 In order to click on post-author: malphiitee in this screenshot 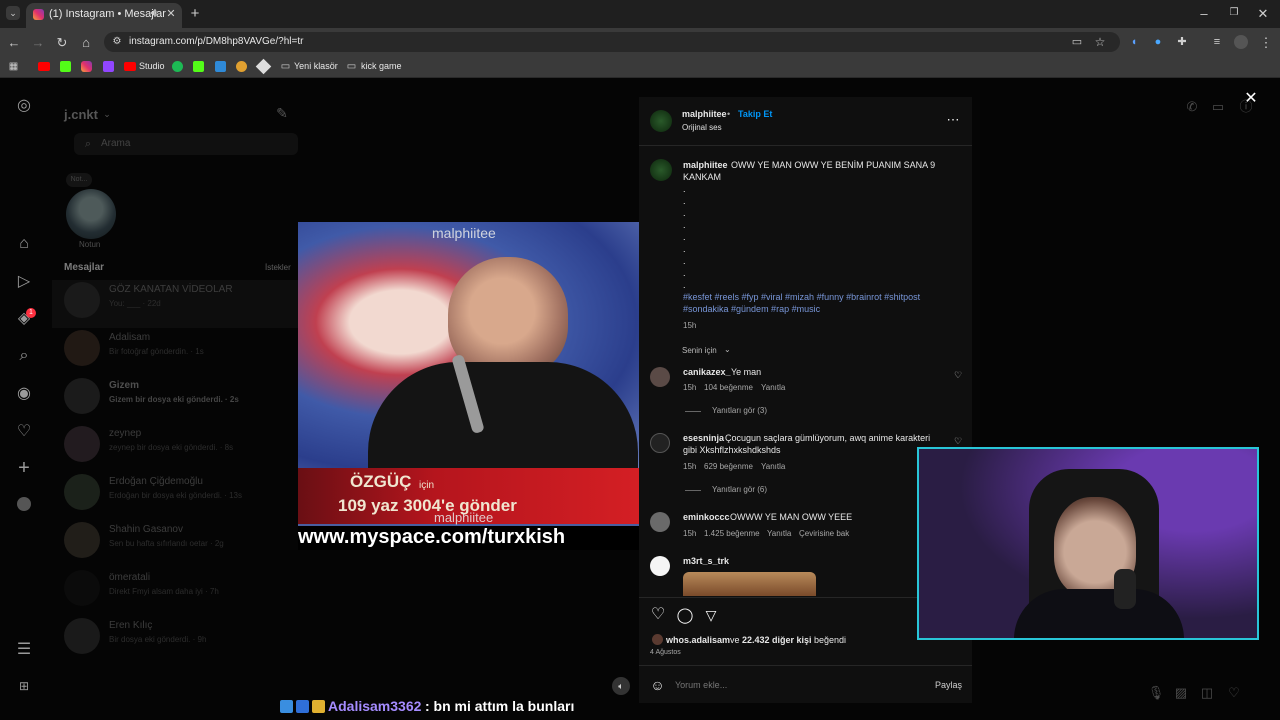, I will do `click(704, 114)`.